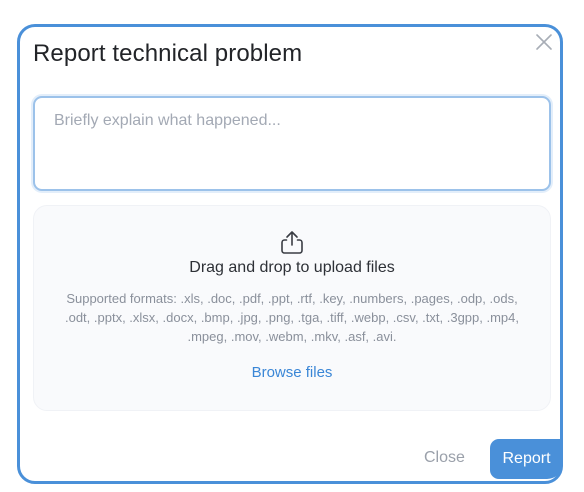 This screenshot has width=584, height=492. What do you see at coordinates (544, 42) in the screenshot?
I see `close-x-icon` at bounding box center [544, 42].